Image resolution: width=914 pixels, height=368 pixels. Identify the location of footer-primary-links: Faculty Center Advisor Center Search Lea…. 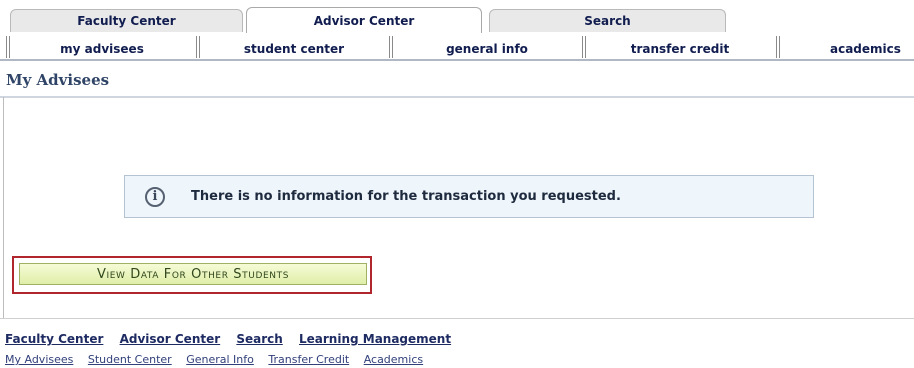
(234, 339).